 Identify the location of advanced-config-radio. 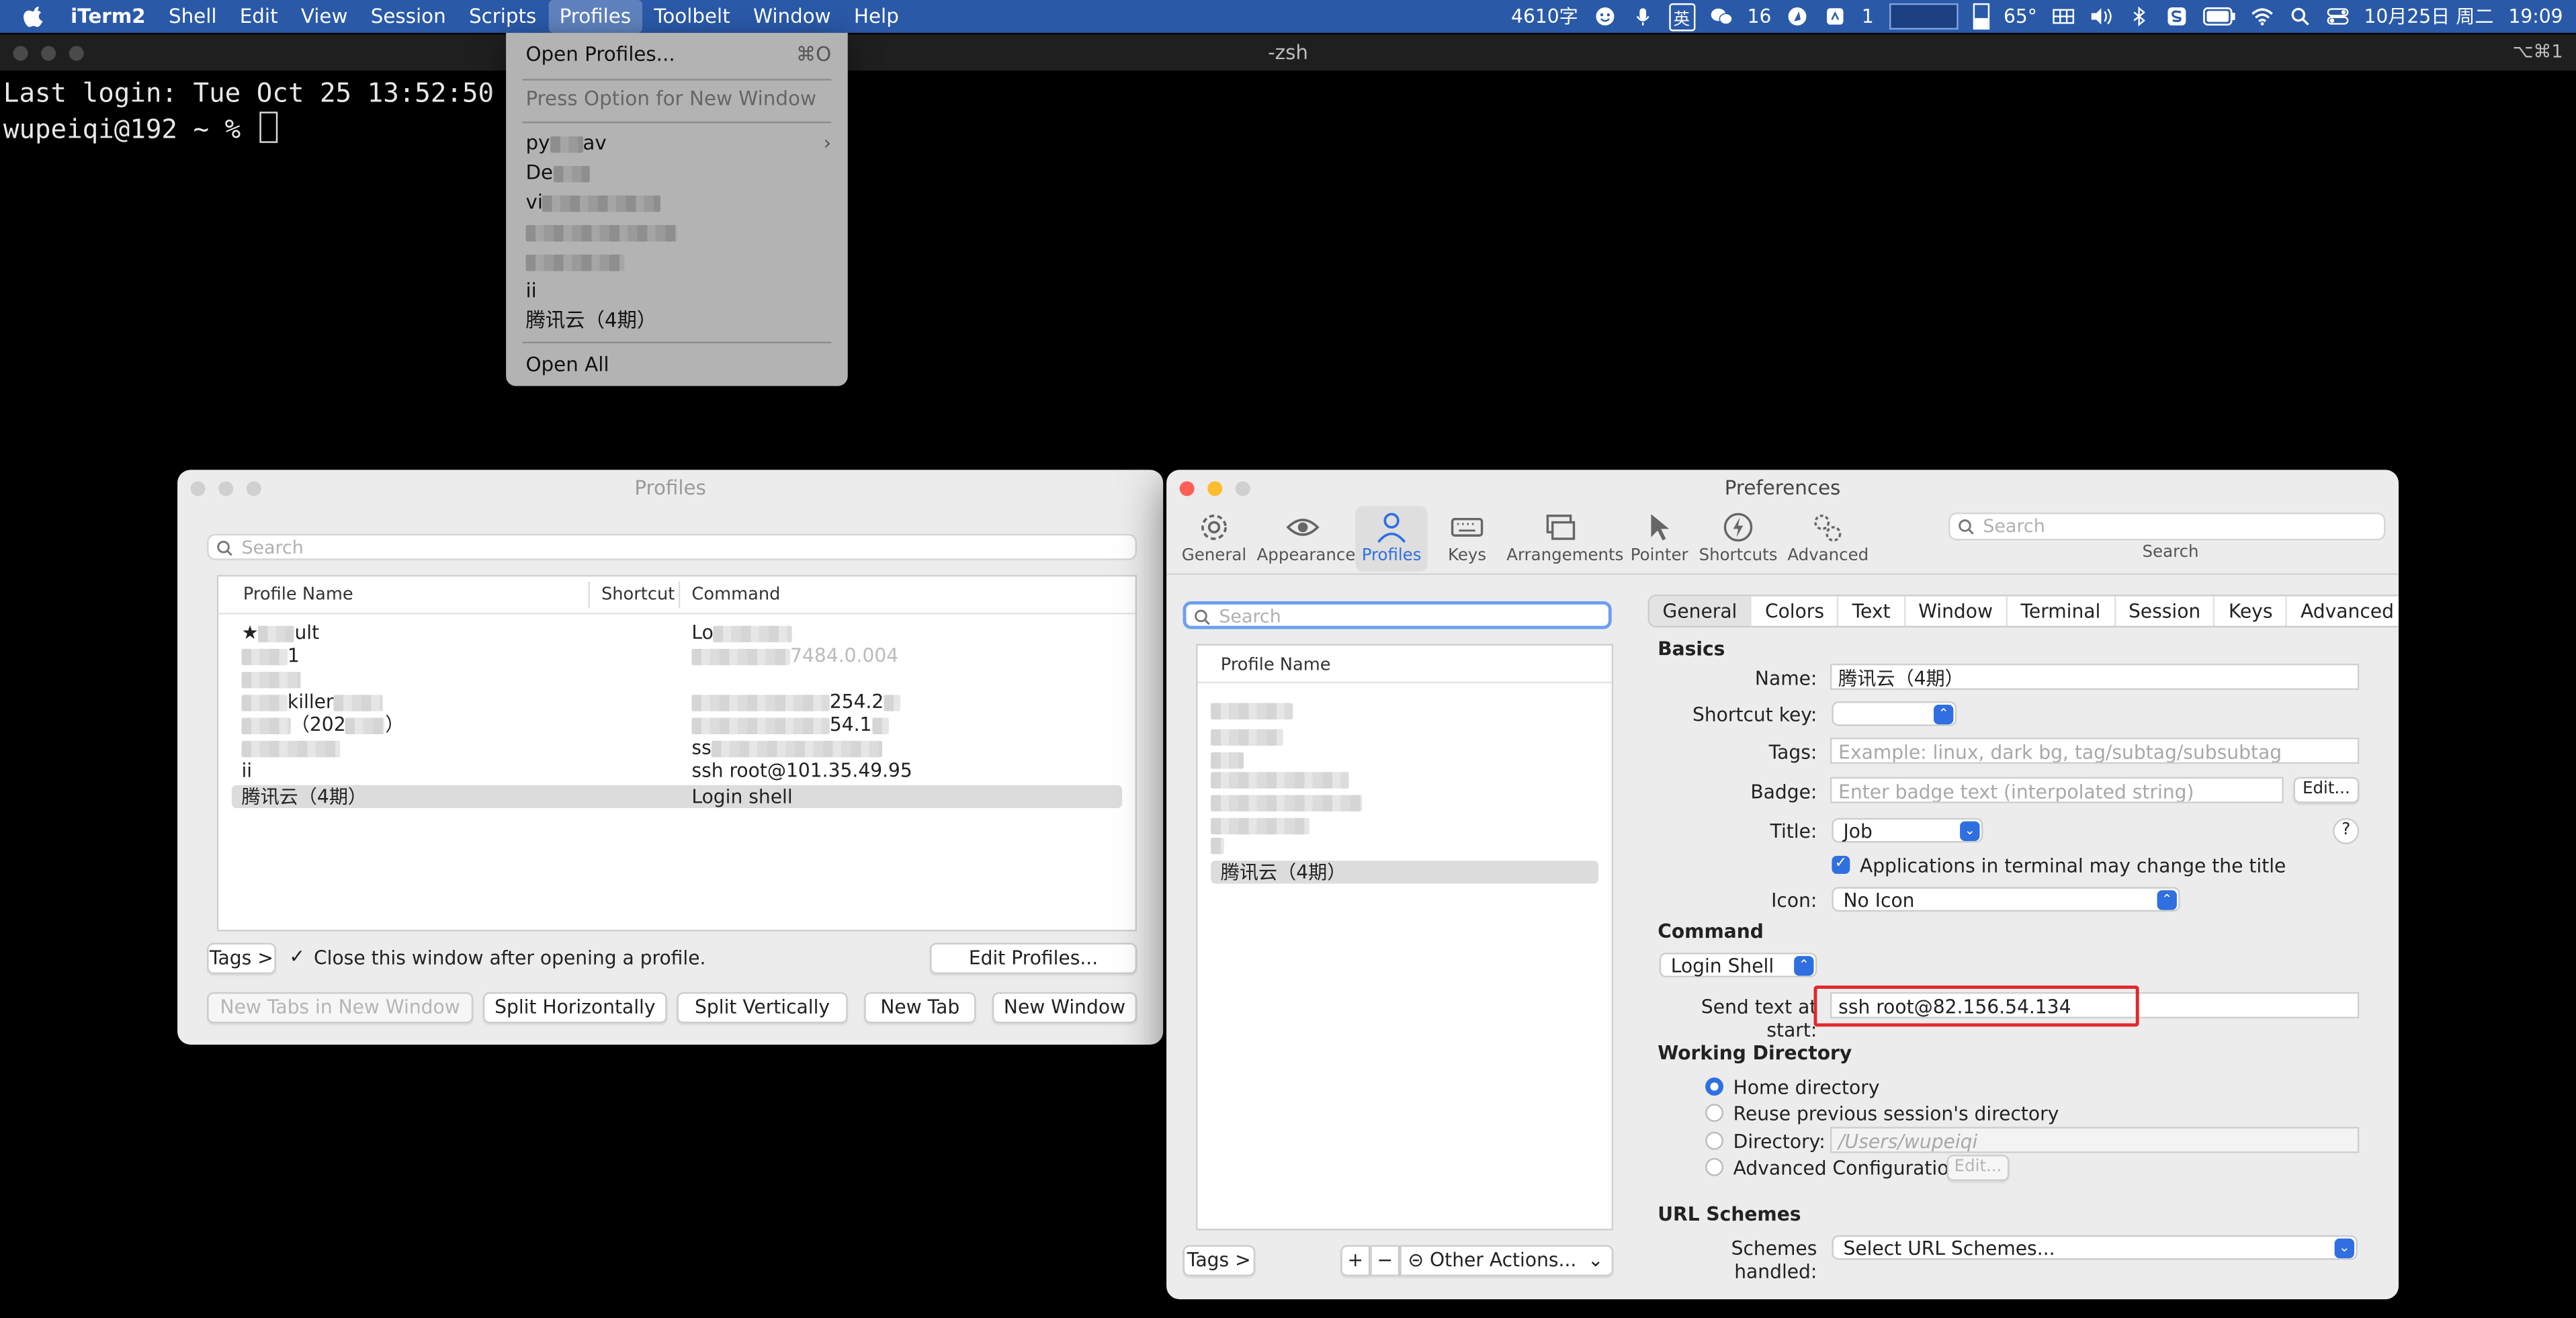
(1714, 1166).